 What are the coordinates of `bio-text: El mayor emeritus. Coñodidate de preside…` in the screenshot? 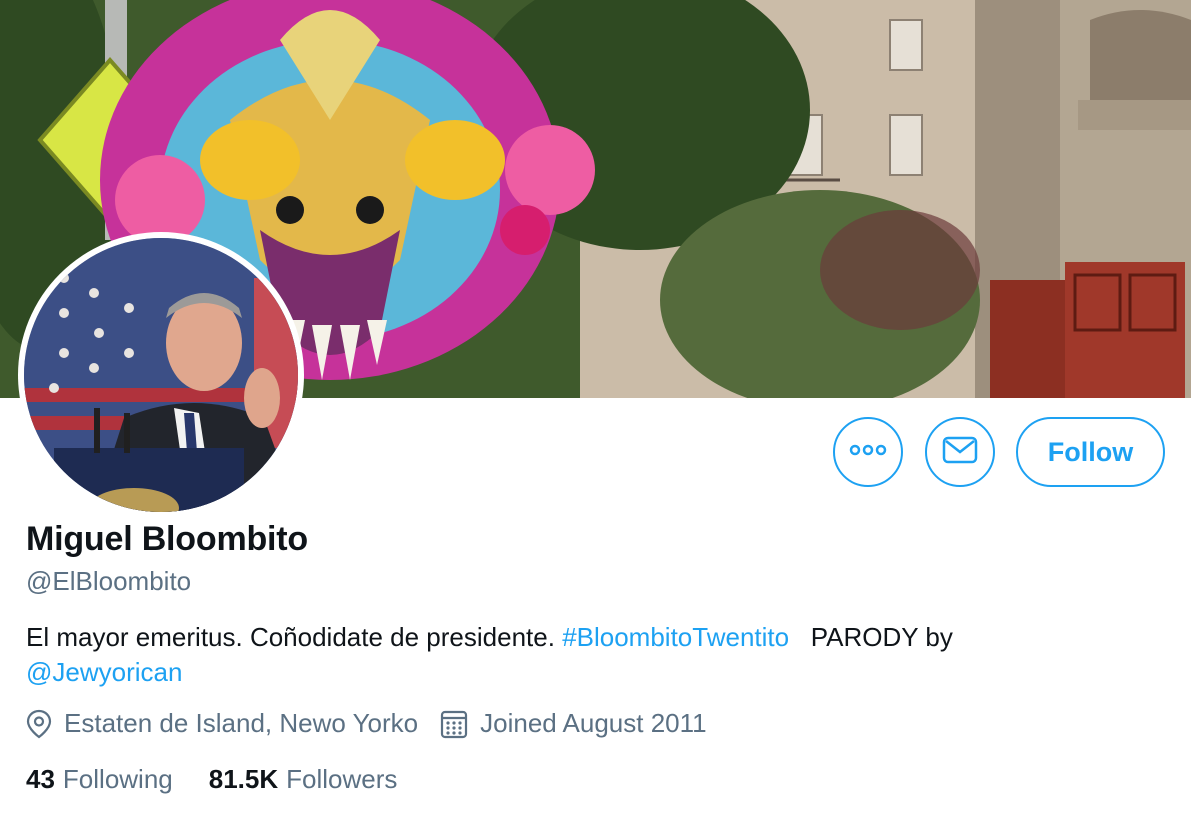 It's located at (294, 637).